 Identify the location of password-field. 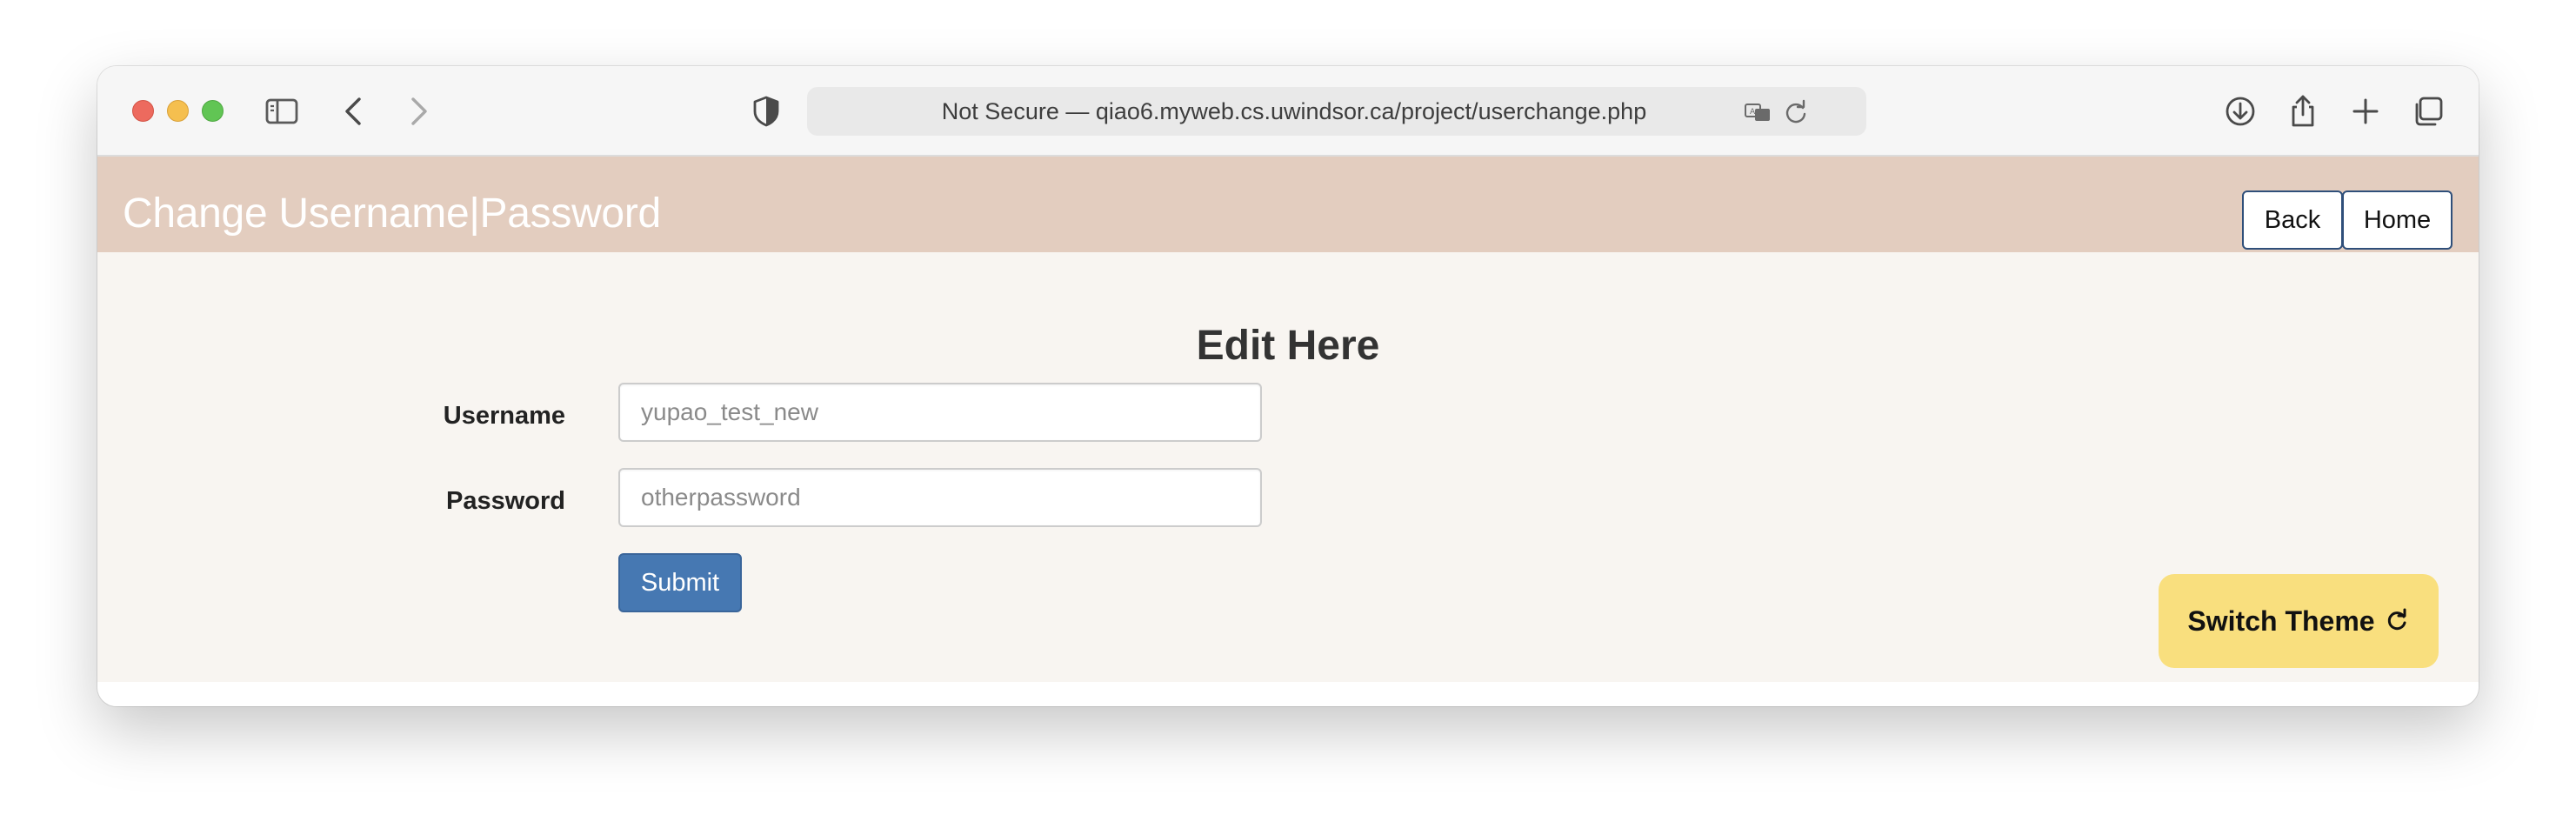
(940, 497).